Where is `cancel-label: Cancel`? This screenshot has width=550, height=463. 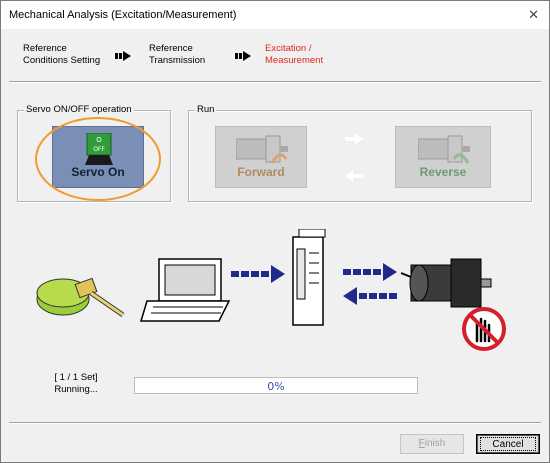
cancel-label: Cancel is located at coordinates (508, 444).